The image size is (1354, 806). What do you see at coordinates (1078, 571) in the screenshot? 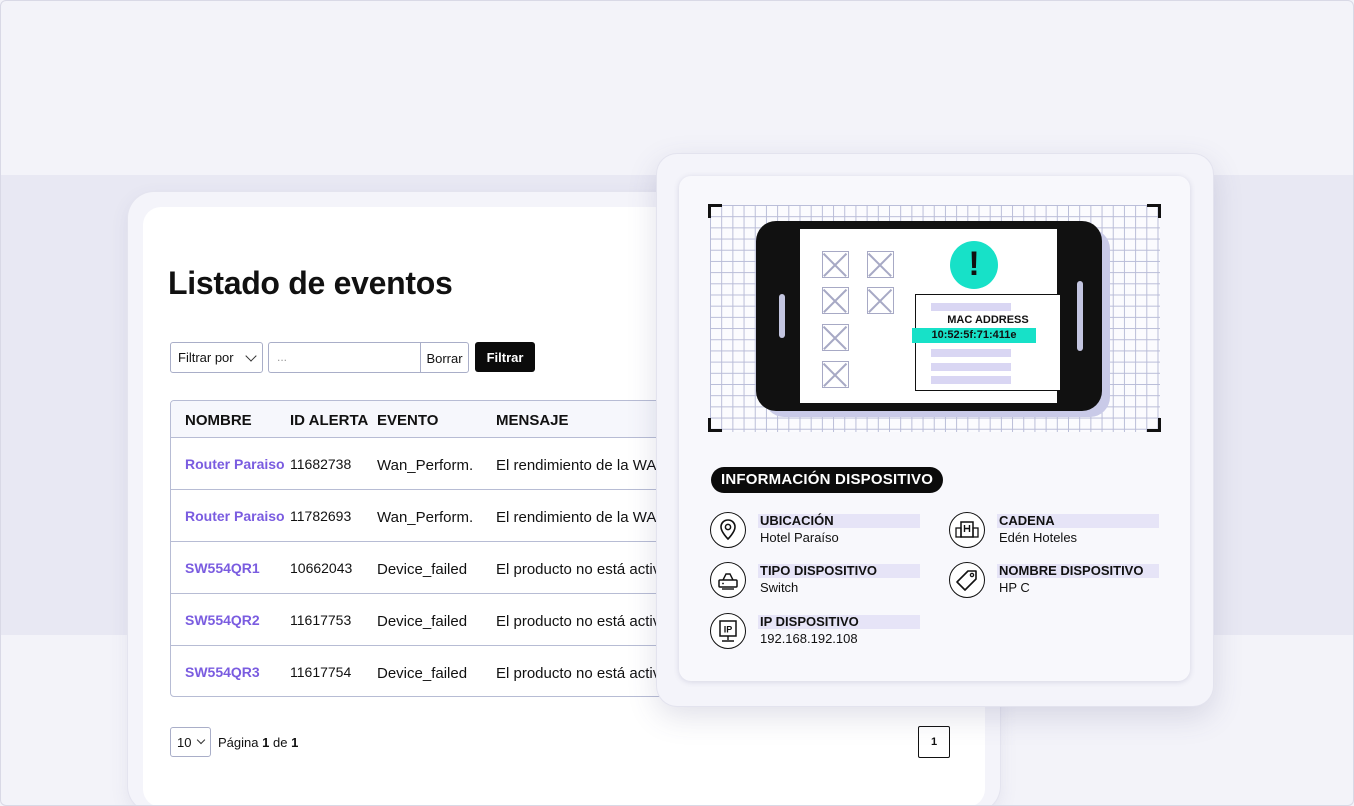
I see `info-label: NOMBRE DISPOSITIVO` at bounding box center [1078, 571].